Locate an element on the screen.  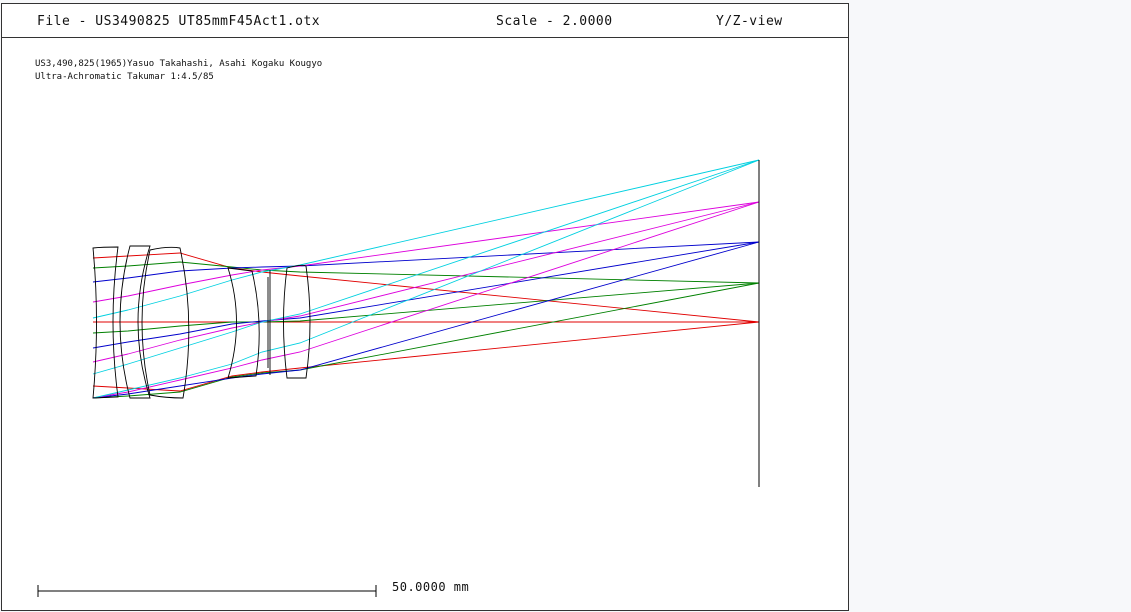
lens-aperture-stop is located at coordinates (269, 322).